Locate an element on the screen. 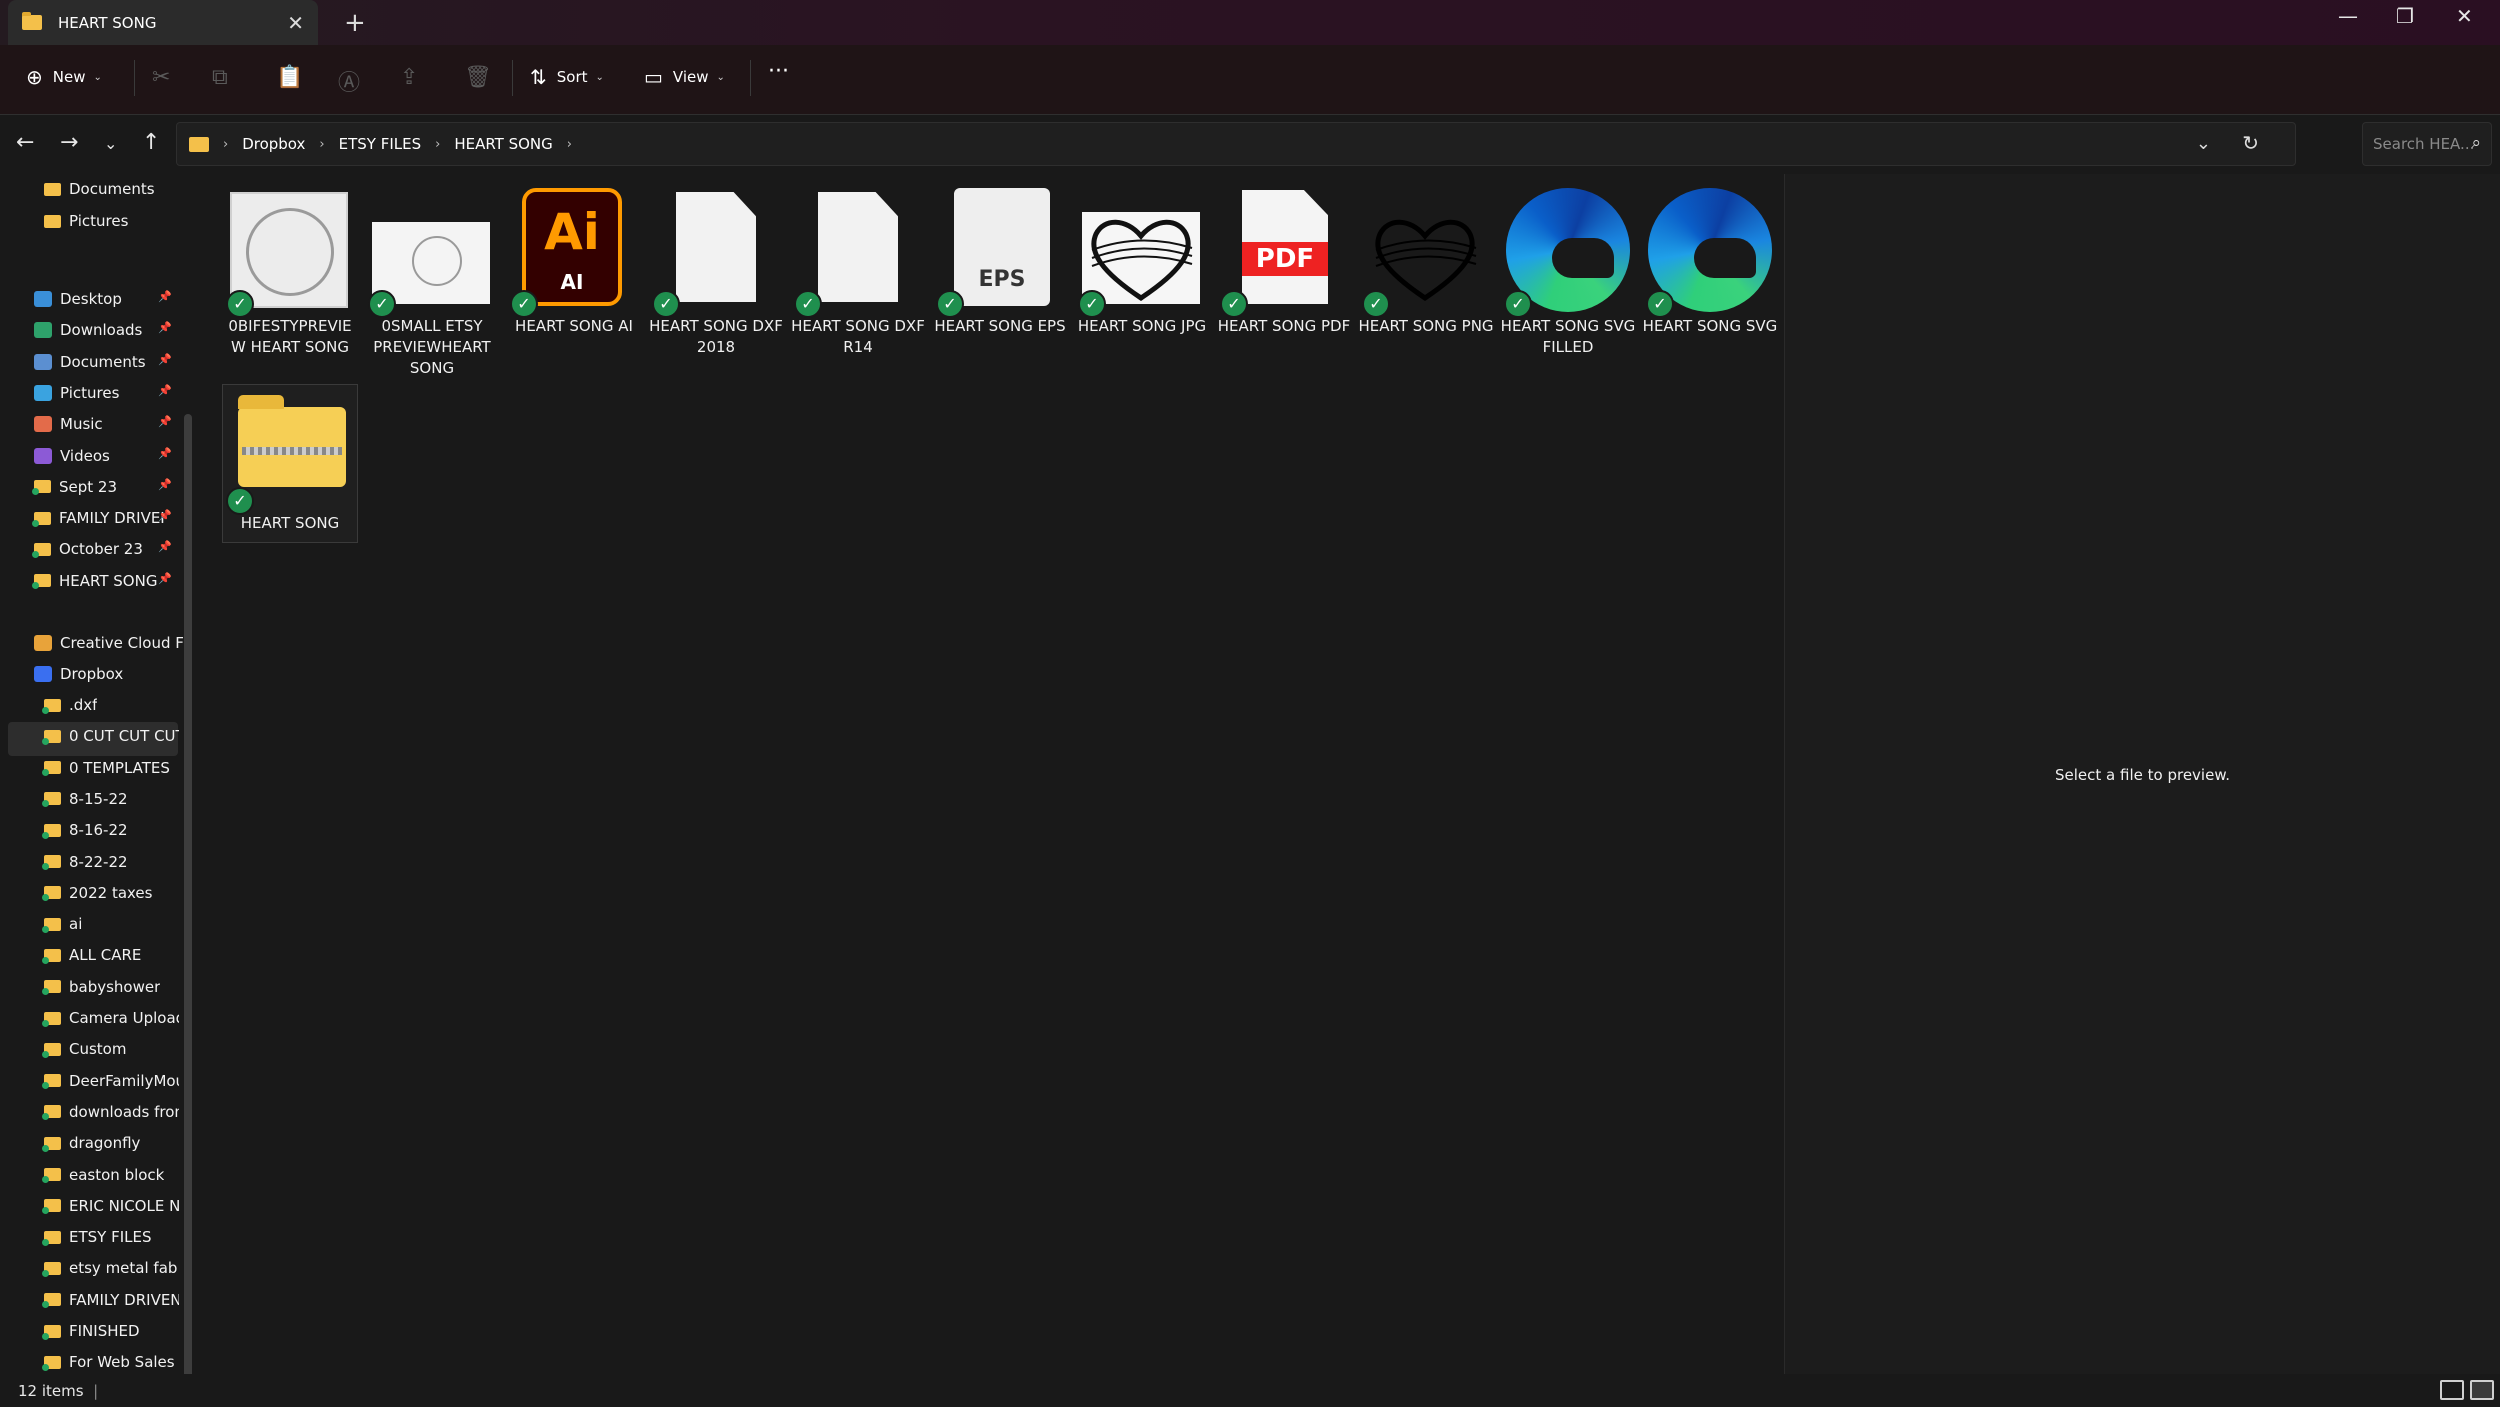 This screenshot has width=2500, height=1407. paste-icon: 📋 is located at coordinates (289, 77).